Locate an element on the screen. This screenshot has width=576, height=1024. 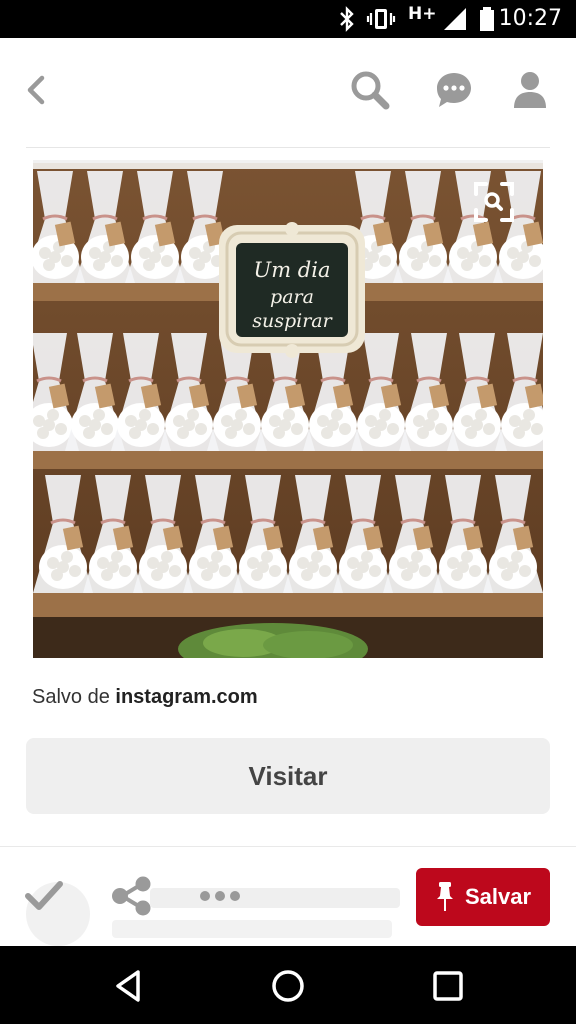
source-domain: instagram.com is located at coordinates (186, 697).